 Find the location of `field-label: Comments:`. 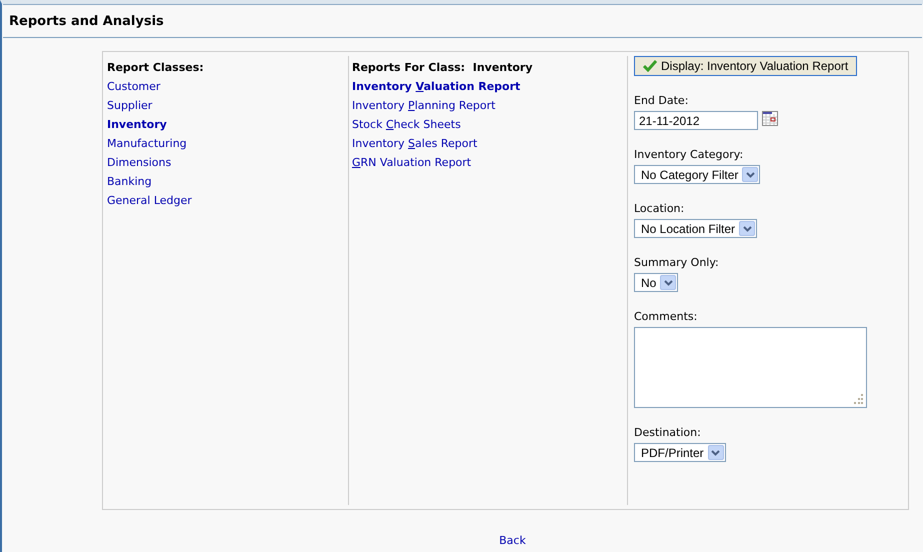

field-label: Comments: is located at coordinates (666, 317).